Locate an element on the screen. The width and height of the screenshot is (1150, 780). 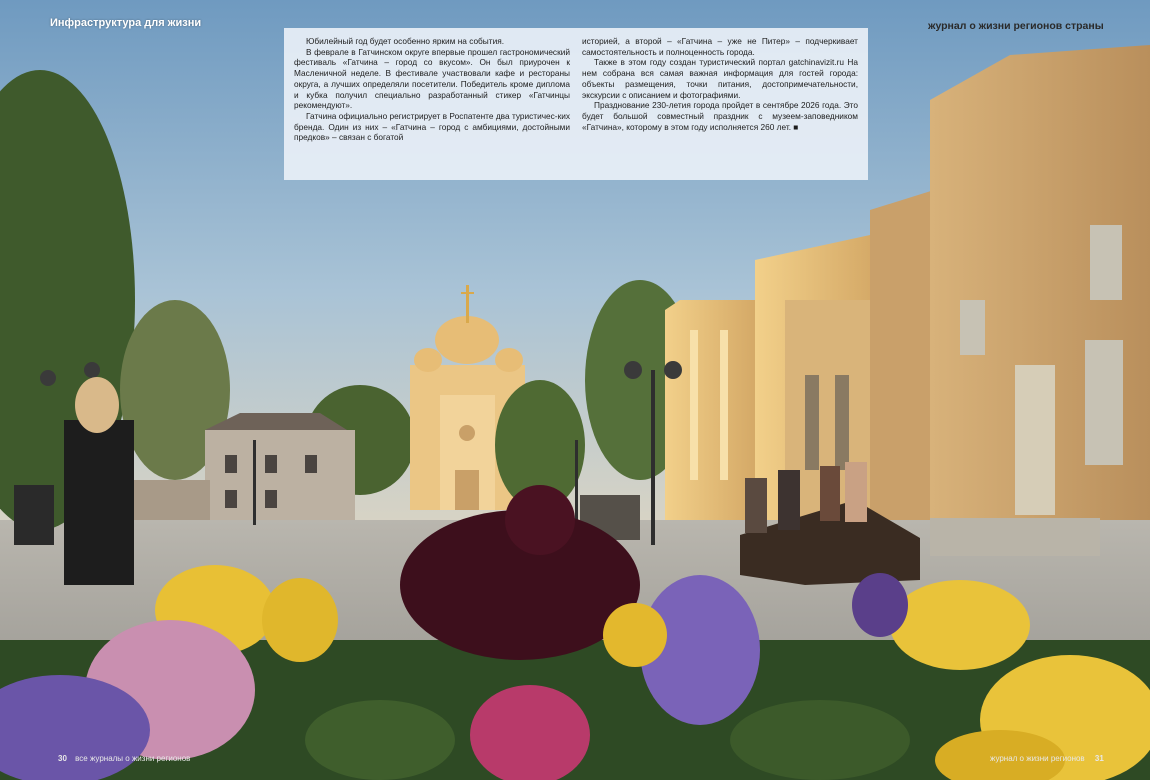
section-title: Инфраструктура для жизни is located at coordinates (126, 23).